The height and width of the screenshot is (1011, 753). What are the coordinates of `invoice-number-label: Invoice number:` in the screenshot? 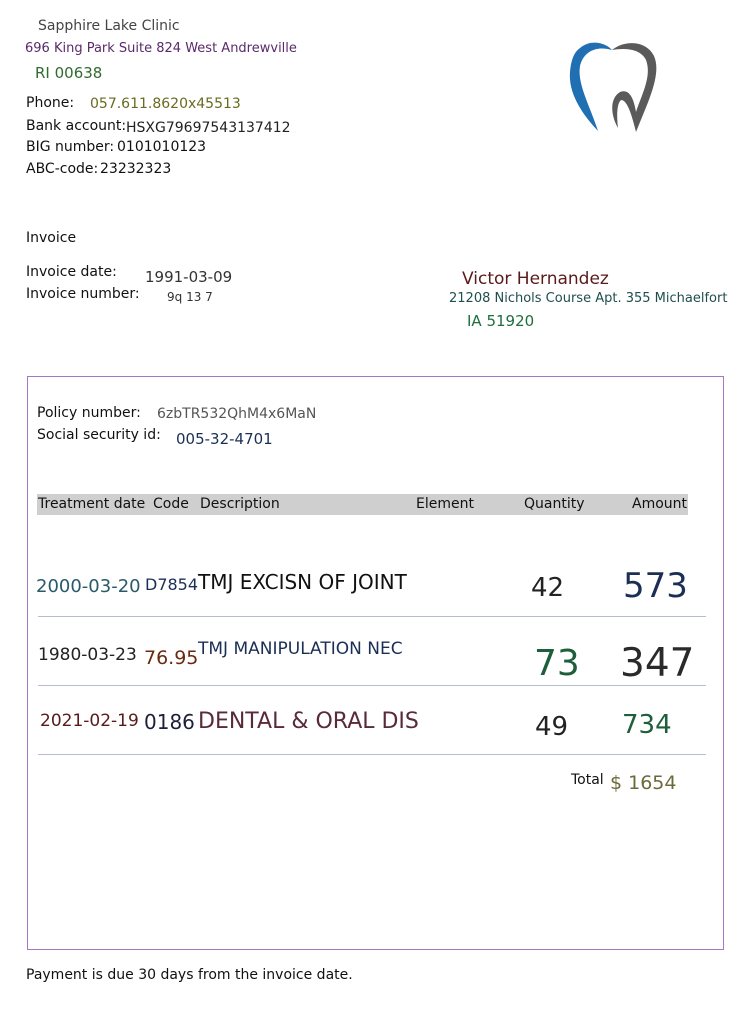 It's located at (83, 294).